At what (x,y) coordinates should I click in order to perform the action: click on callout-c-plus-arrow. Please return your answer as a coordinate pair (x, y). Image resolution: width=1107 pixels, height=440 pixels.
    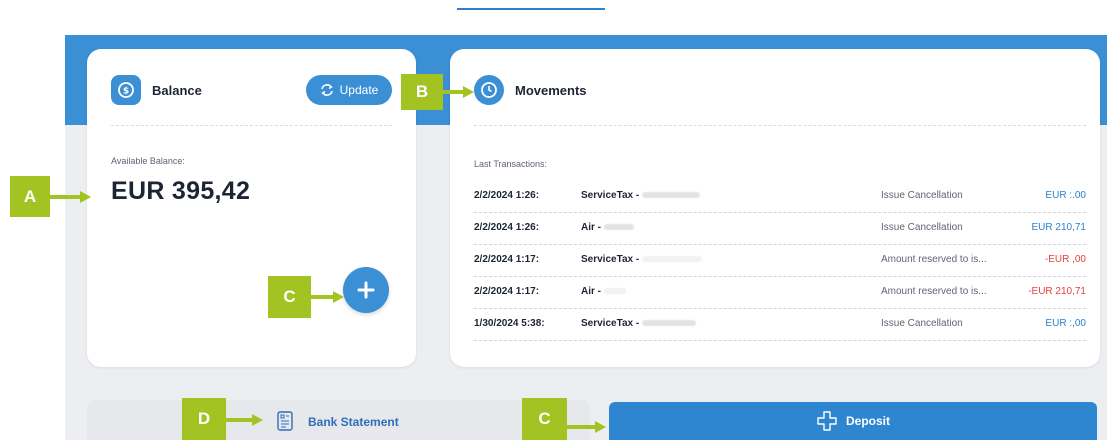
    Looking at the image, I should click on (327, 297).